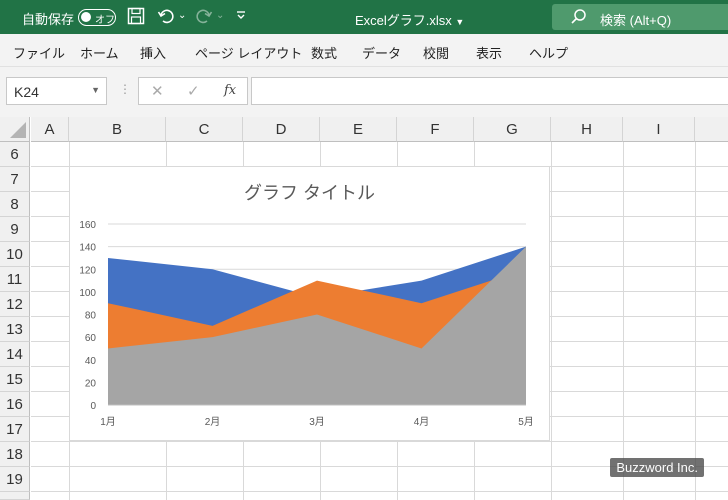  Describe the element at coordinates (117, 129) in the screenshot. I see `column-header-b: B` at that location.